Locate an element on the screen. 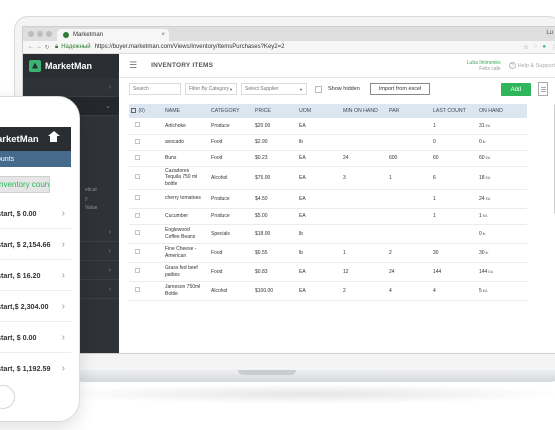 The height and width of the screenshot is (430, 555). tab-close-icon: × is located at coordinates (163, 35).